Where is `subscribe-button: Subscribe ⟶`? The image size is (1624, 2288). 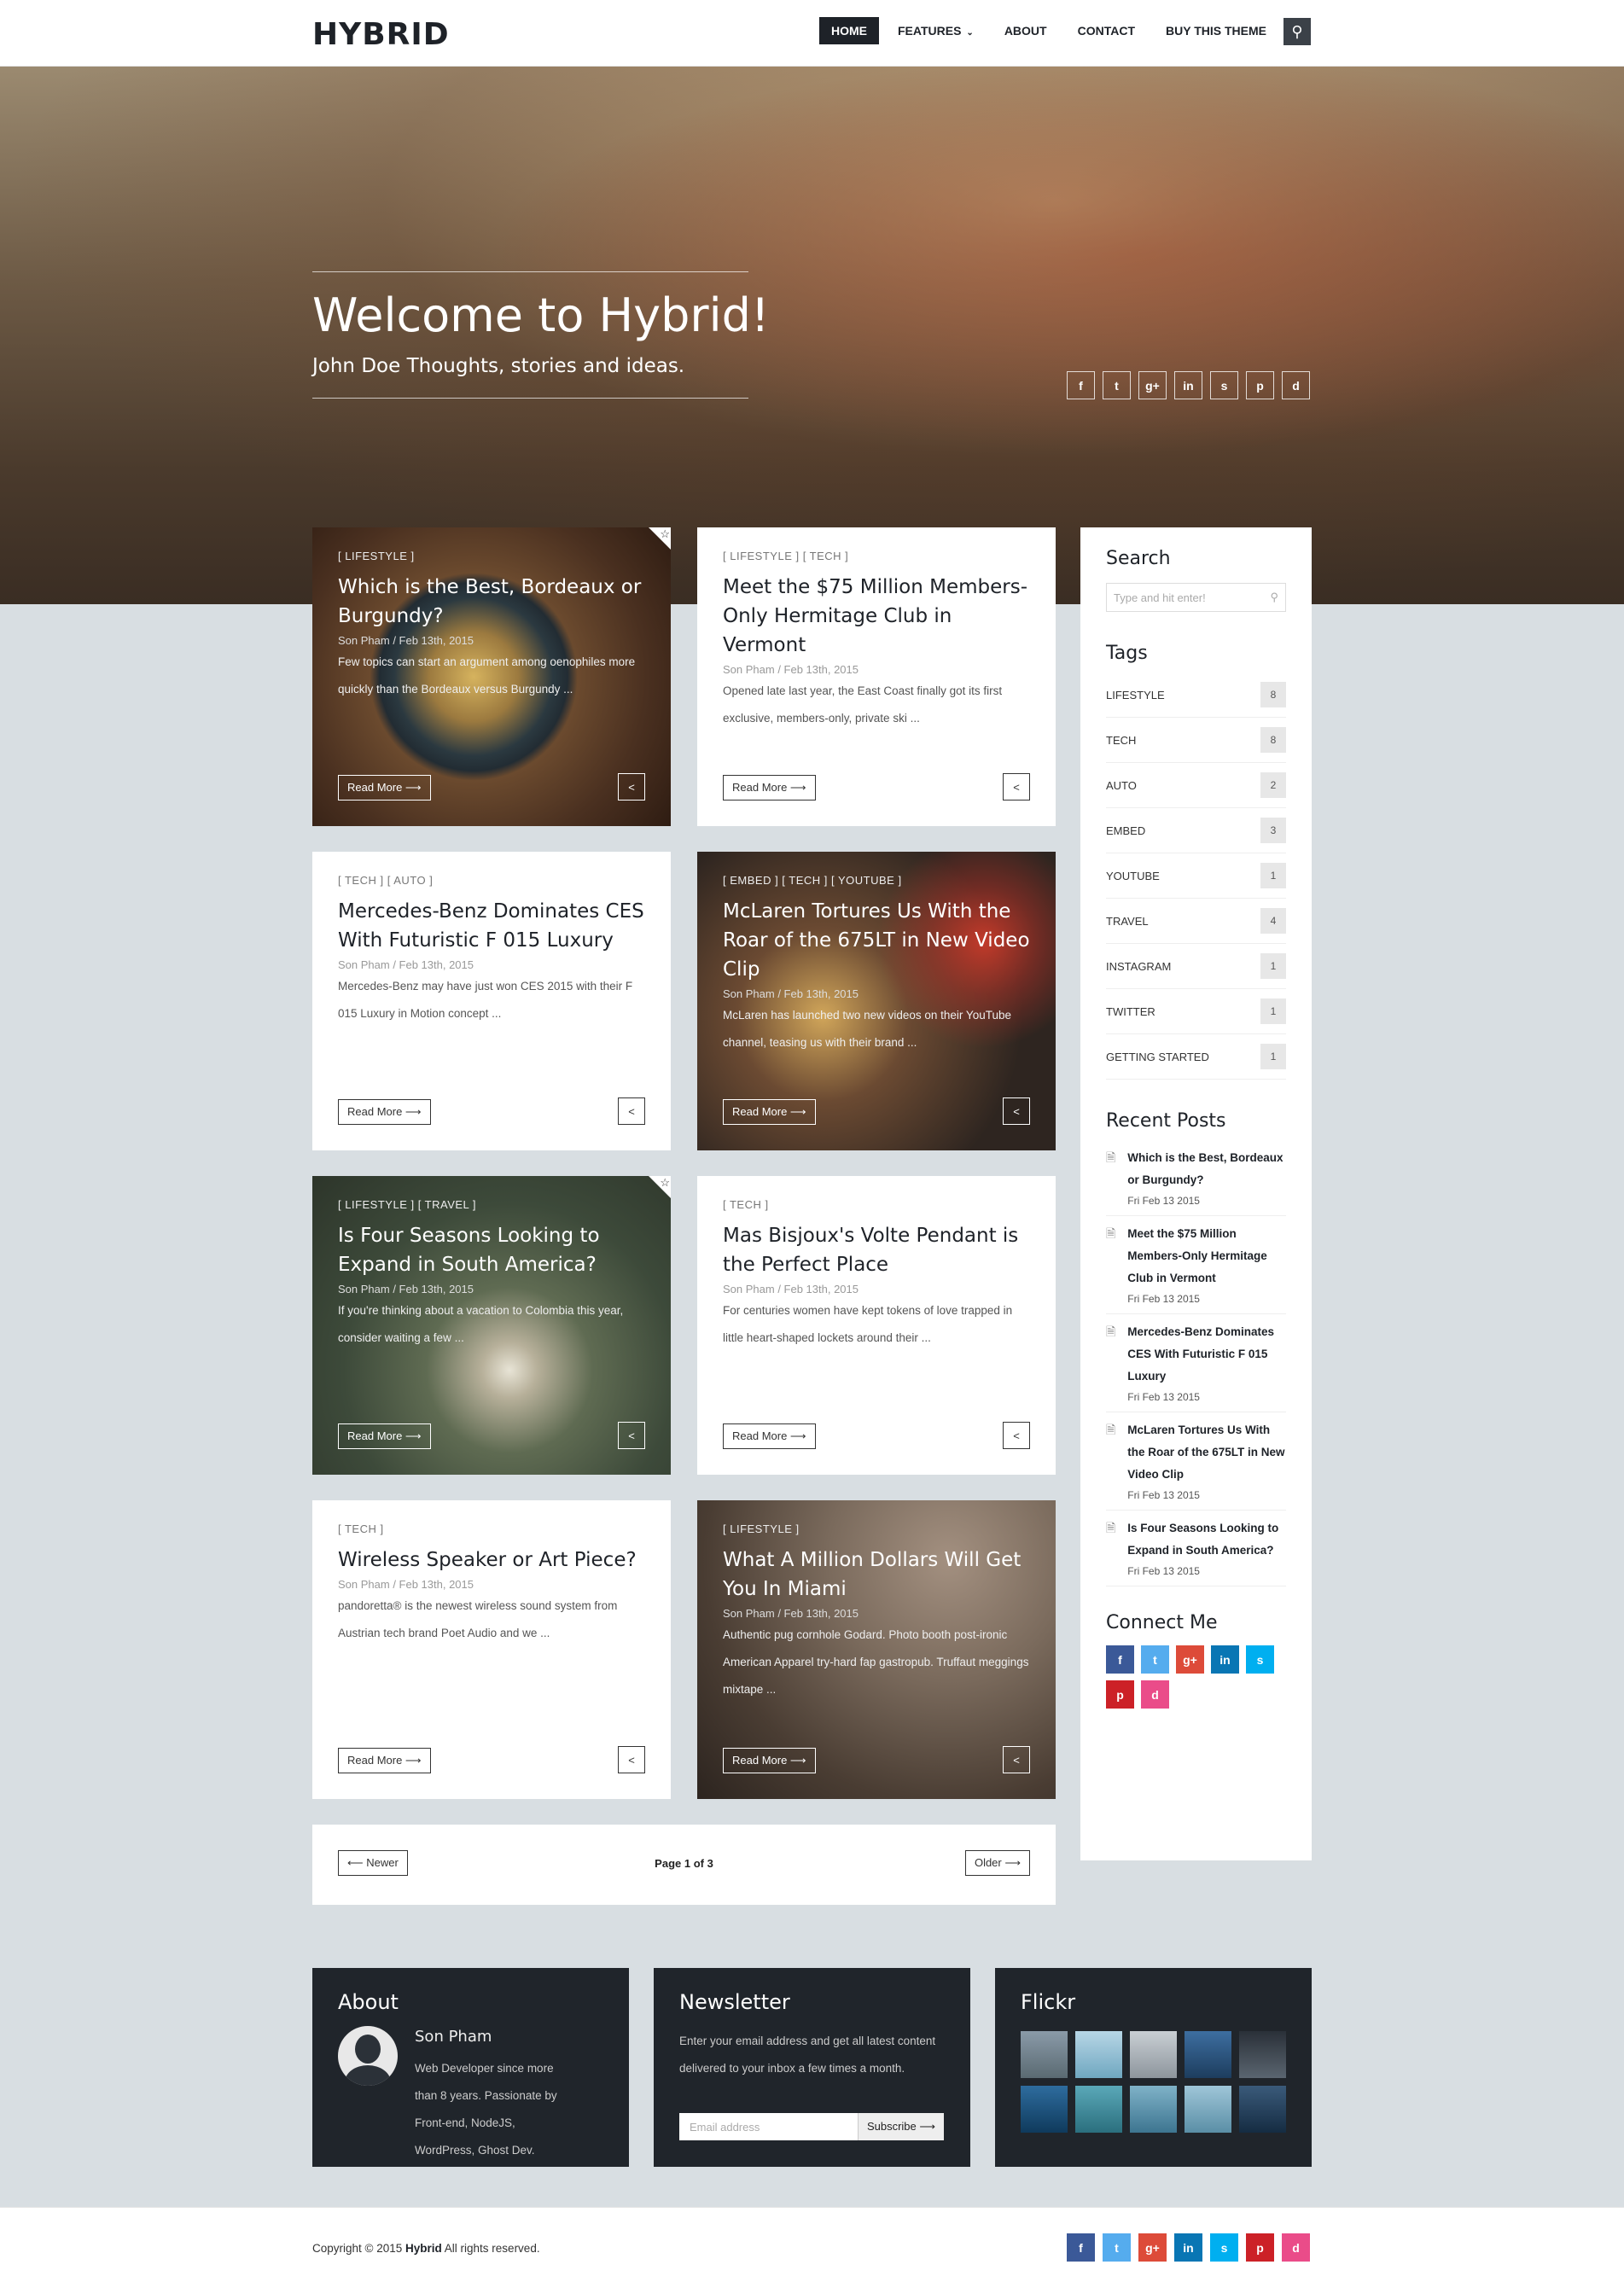
subscribe-button: Subscribe ⟶ is located at coordinates (900, 2126).